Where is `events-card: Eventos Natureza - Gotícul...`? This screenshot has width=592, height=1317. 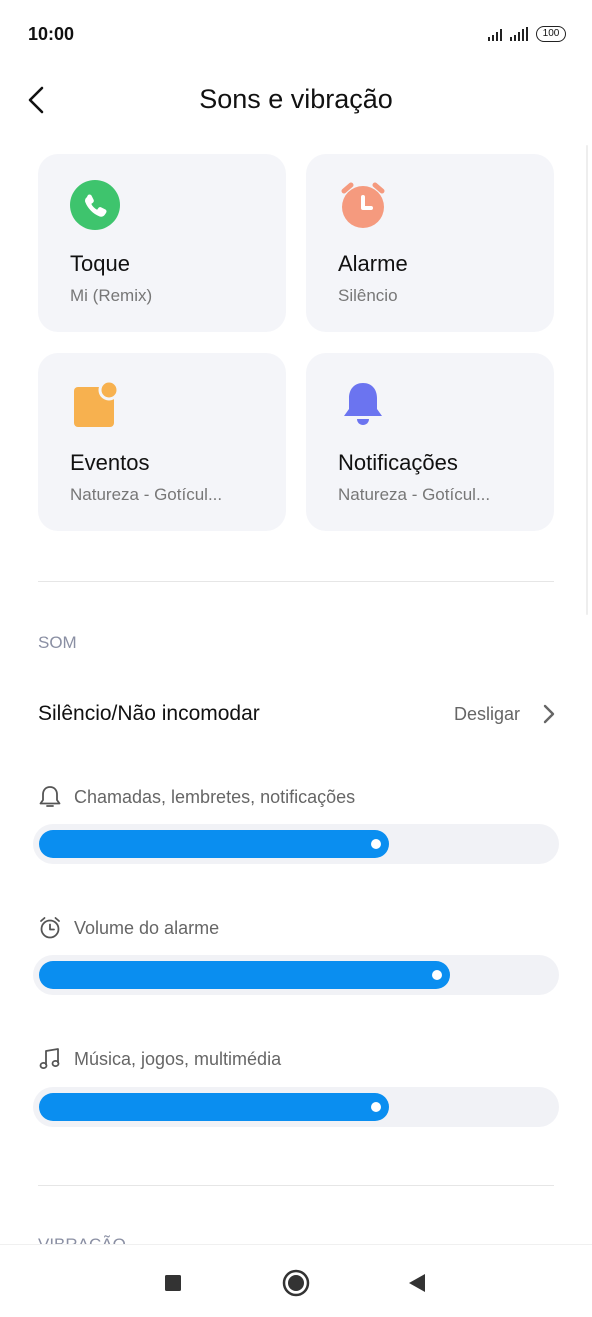
events-card: Eventos Natureza - Gotícul... is located at coordinates (162, 442).